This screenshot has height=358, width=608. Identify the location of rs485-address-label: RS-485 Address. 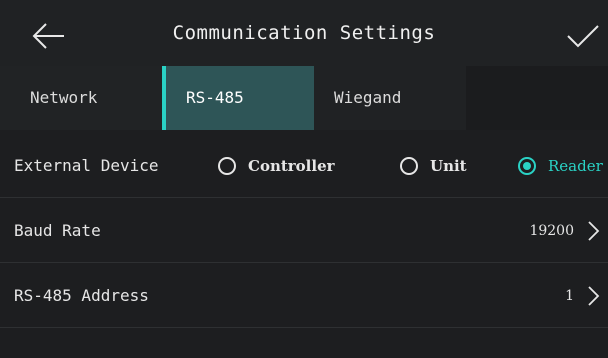
(81, 295).